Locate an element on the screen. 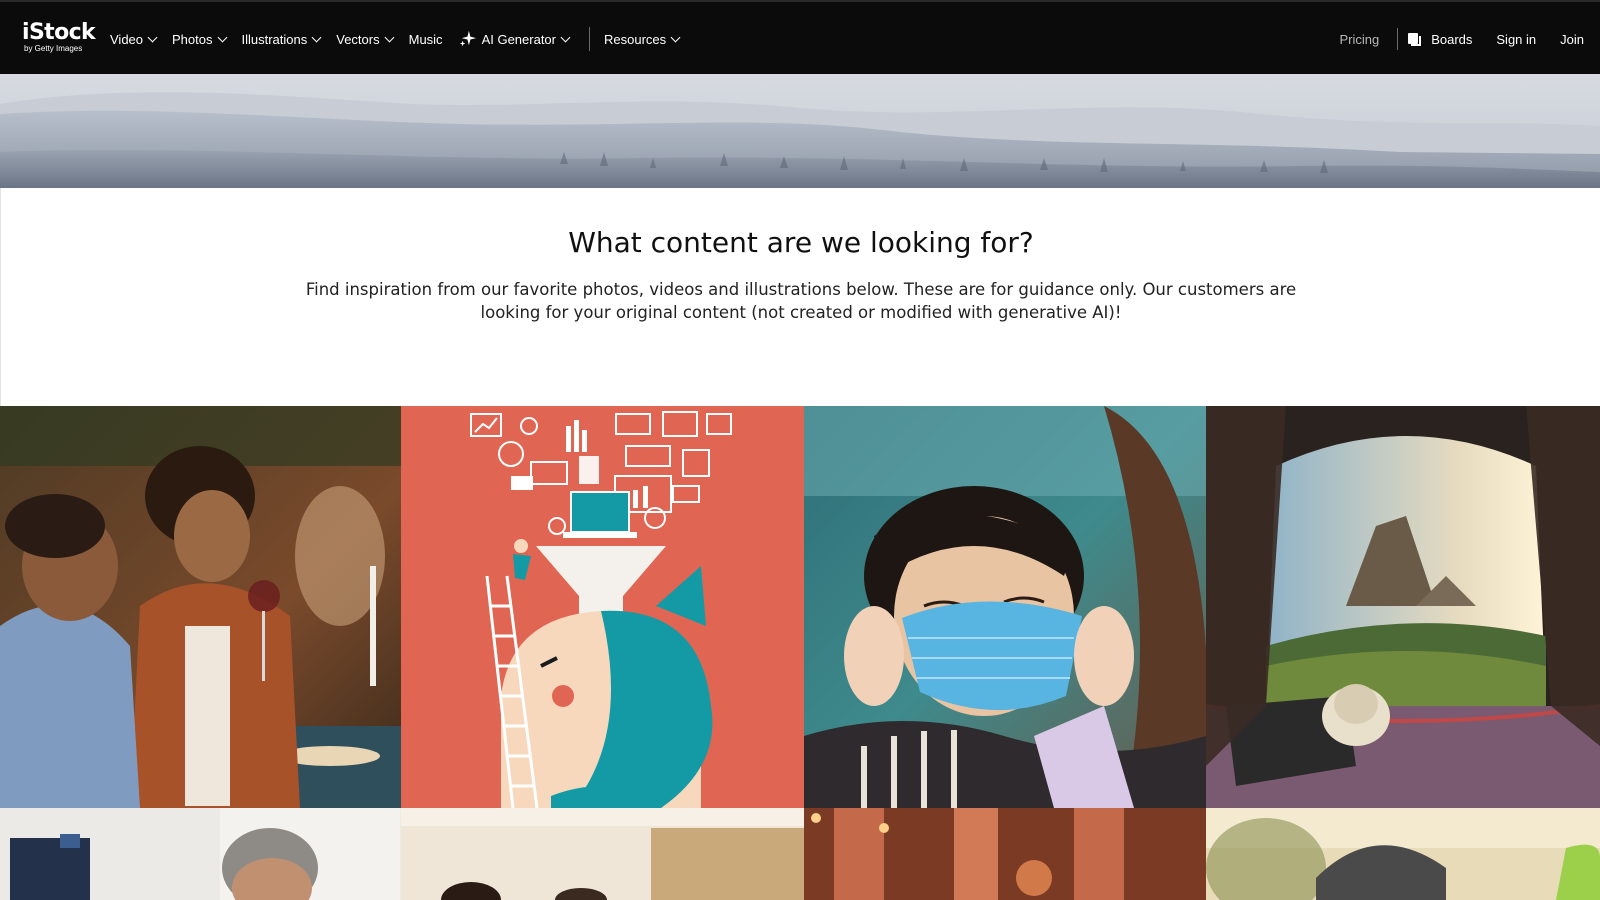  snowy-landscape-image is located at coordinates (800, 131).